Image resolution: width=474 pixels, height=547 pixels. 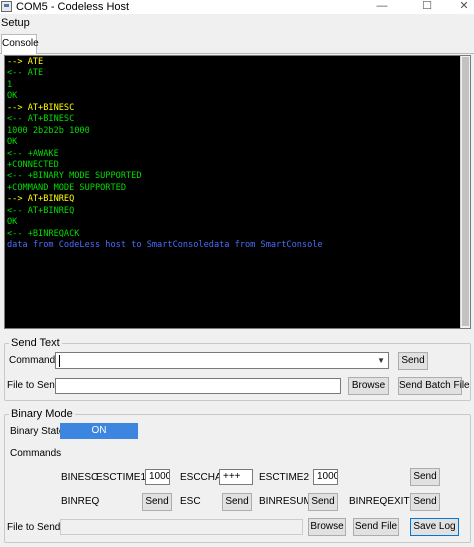 What do you see at coordinates (35, 343) in the screenshot?
I see `send-text-group-title: Send Text` at bounding box center [35, 343].